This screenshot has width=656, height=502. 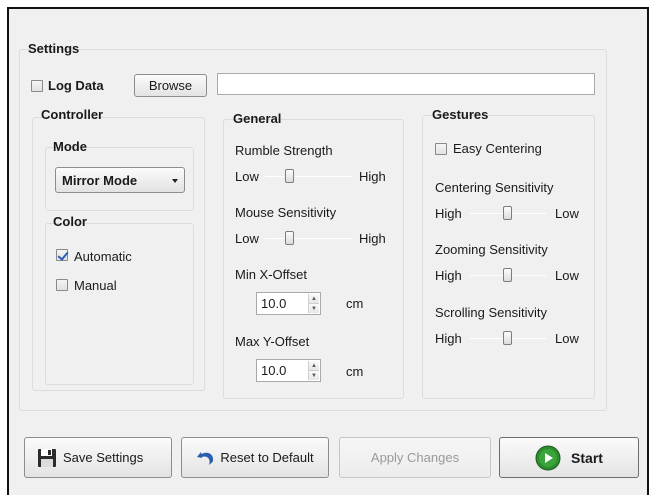 What do you see at coordinates (54, 48) in the screenshot?
I see `settings-group-title: Settings` at bounding box center [54, 48].